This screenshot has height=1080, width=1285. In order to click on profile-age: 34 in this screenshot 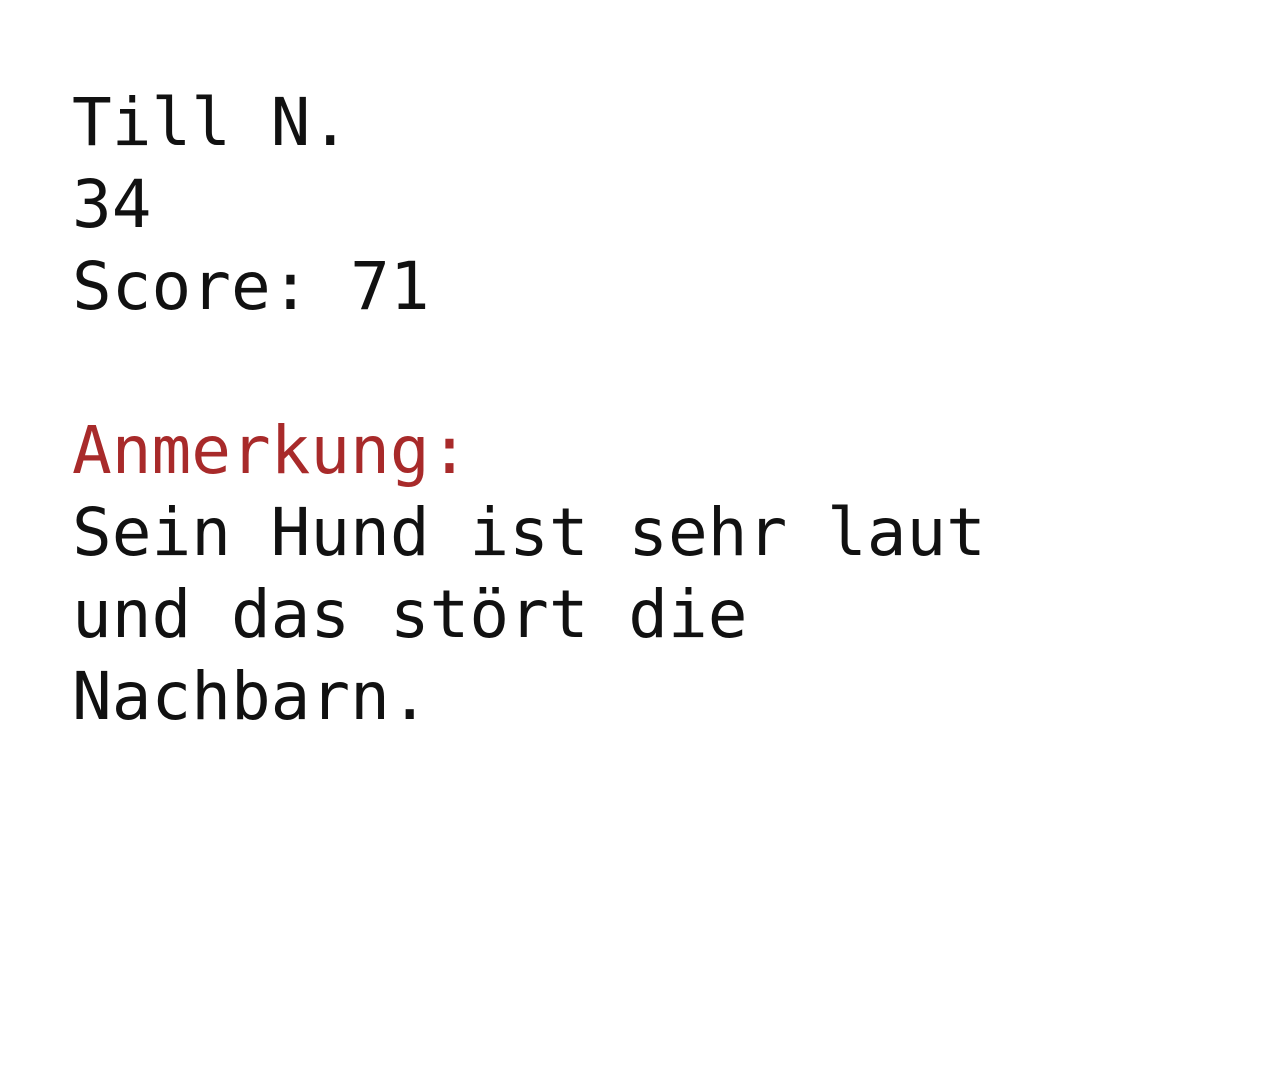, I will do `click(112, 204)`.